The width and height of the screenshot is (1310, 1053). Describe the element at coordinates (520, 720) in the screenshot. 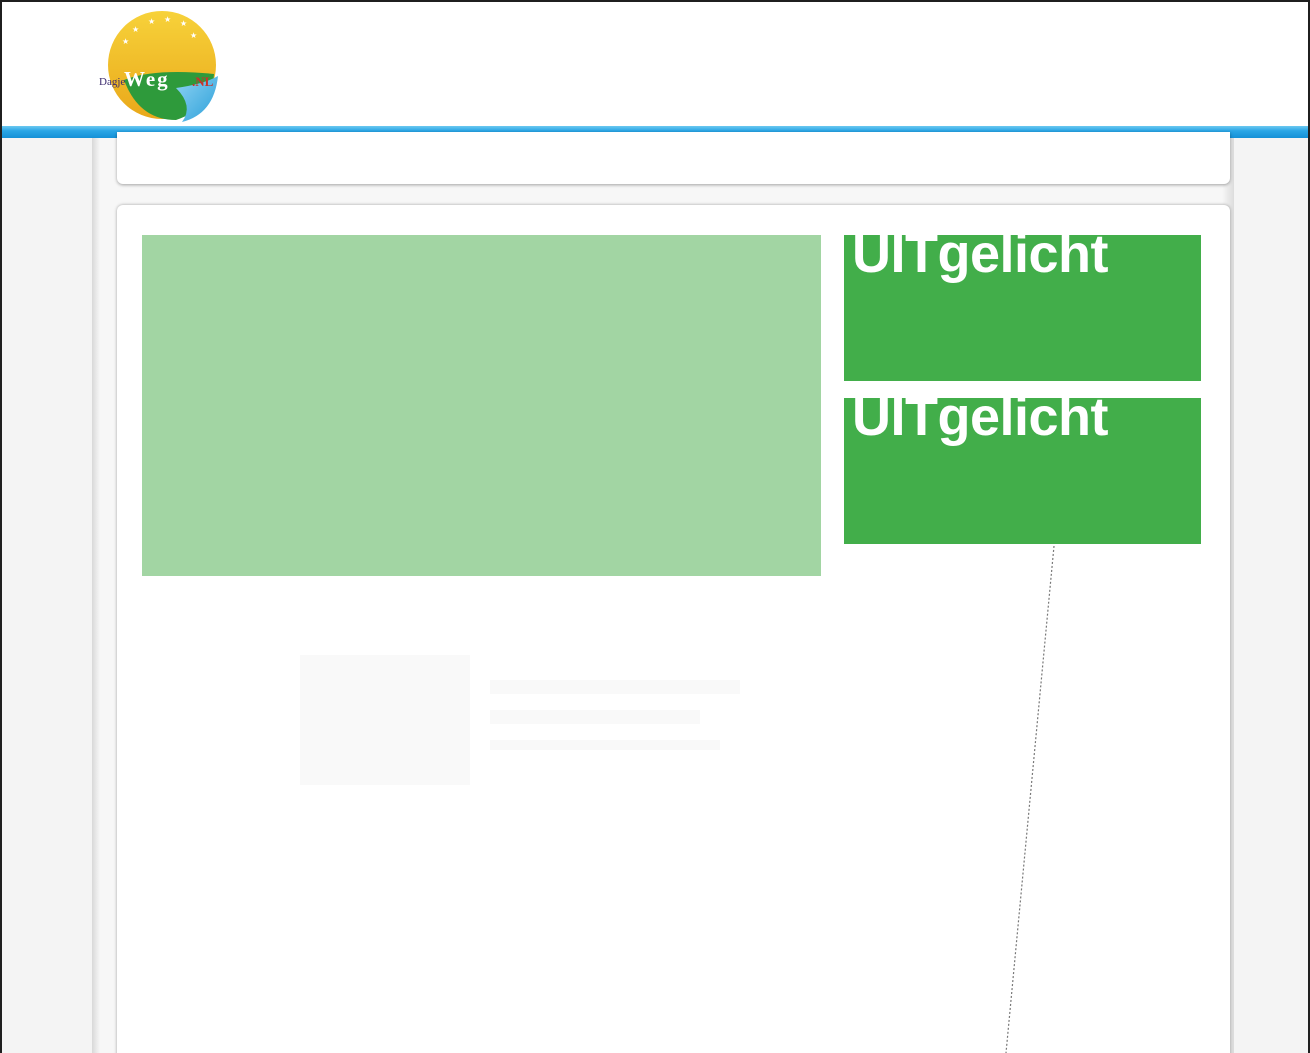

I see `faint-watermark-graphic` at that location.